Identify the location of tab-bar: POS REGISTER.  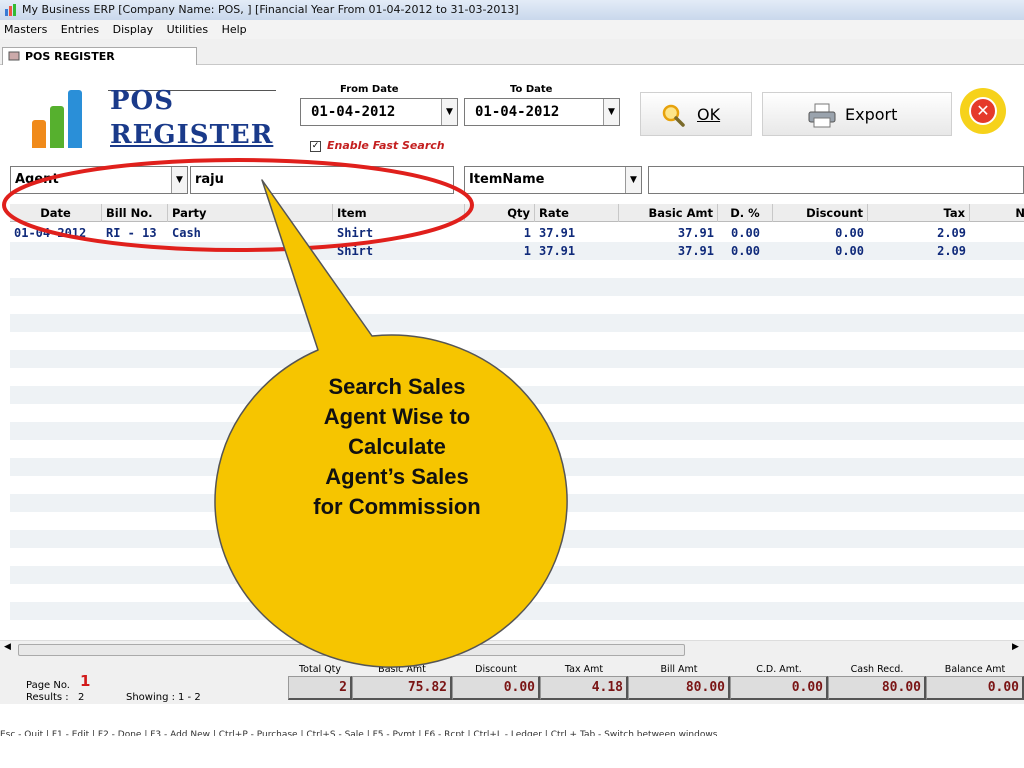
(512, 52).